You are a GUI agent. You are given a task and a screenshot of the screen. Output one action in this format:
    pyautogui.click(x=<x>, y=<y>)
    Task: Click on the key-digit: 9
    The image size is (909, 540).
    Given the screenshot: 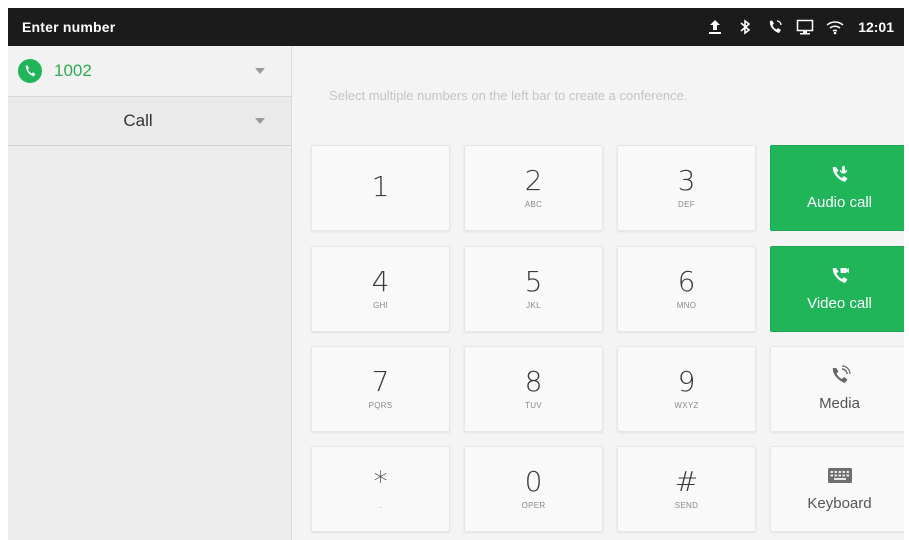 What is the action you would take?
    pyautogui.click(x=686, y=381)
    